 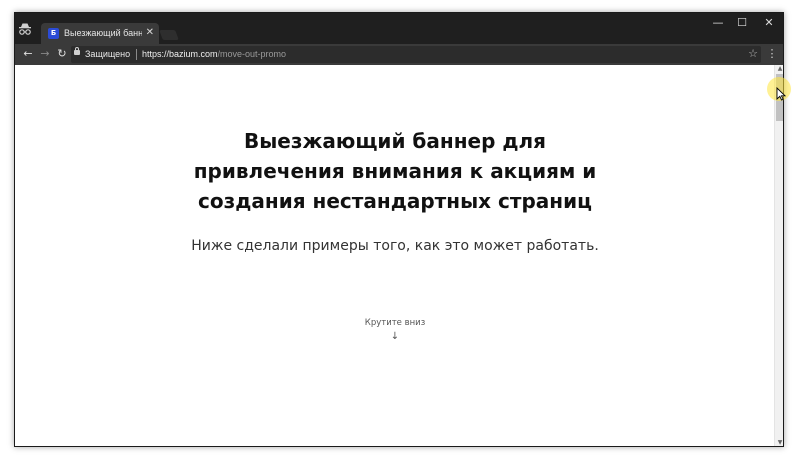 I want to click on close-window-button: ✕, so click(x=769, y=23).